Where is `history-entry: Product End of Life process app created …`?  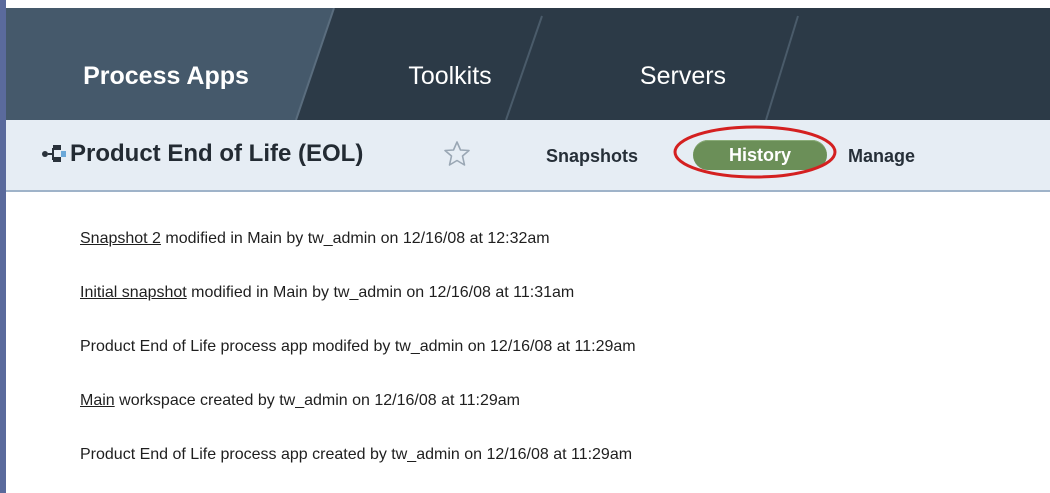 history-entry: Product End of Life process app created … is located at coordinates (356, 455).